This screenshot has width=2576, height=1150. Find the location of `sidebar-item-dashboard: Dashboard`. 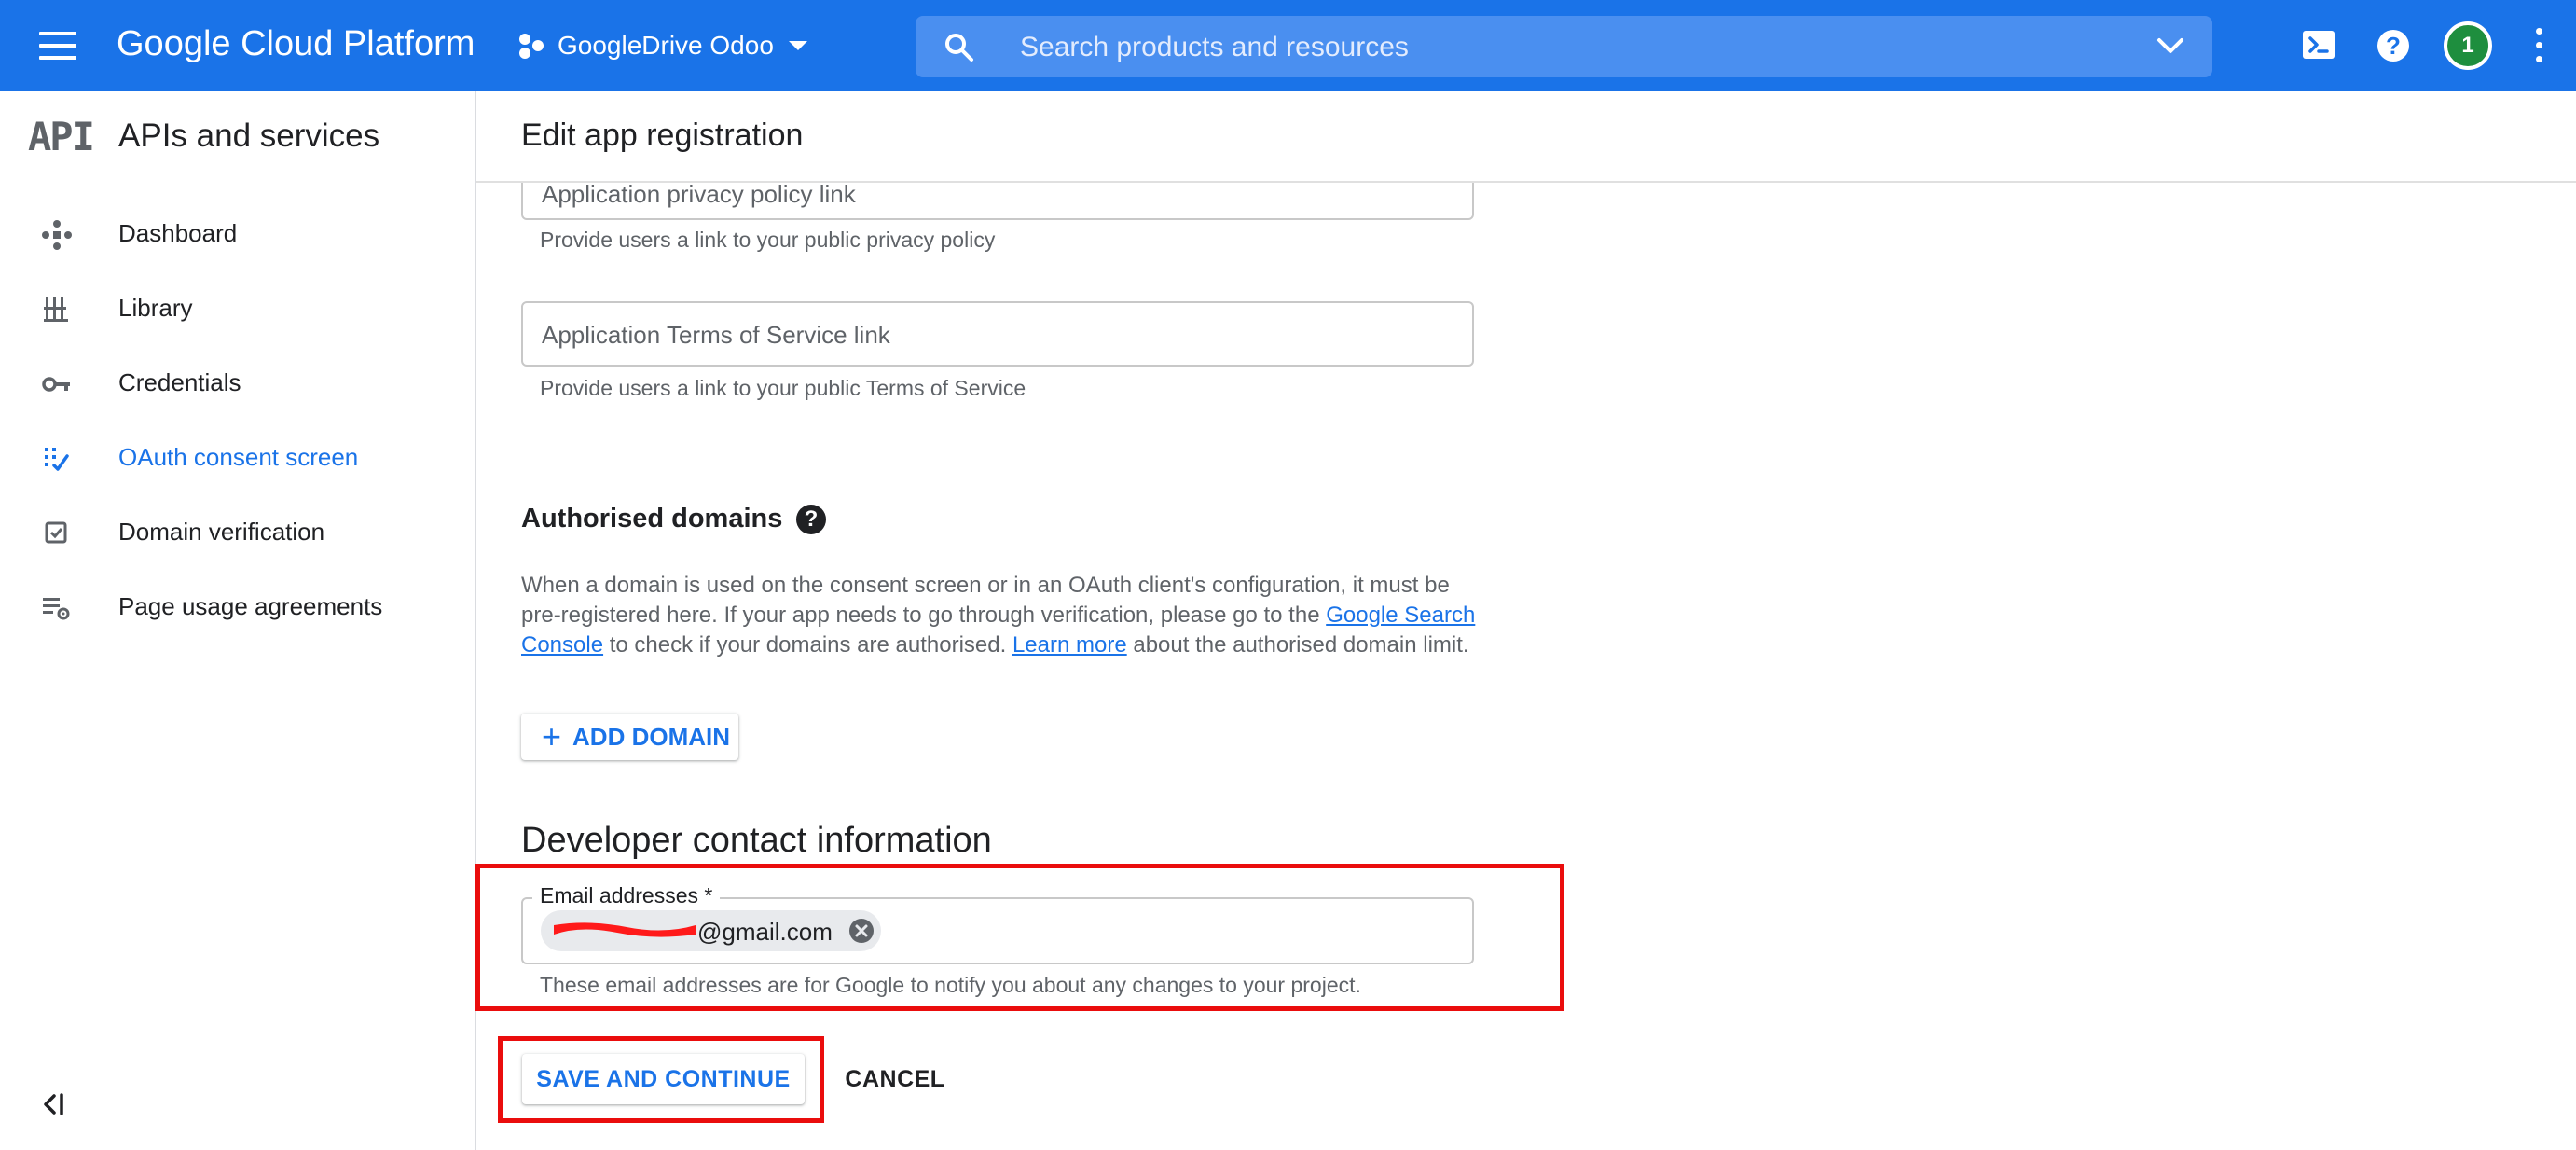

sidebar-item-dashboard: Dashboard is located at coordinates (237, 234).